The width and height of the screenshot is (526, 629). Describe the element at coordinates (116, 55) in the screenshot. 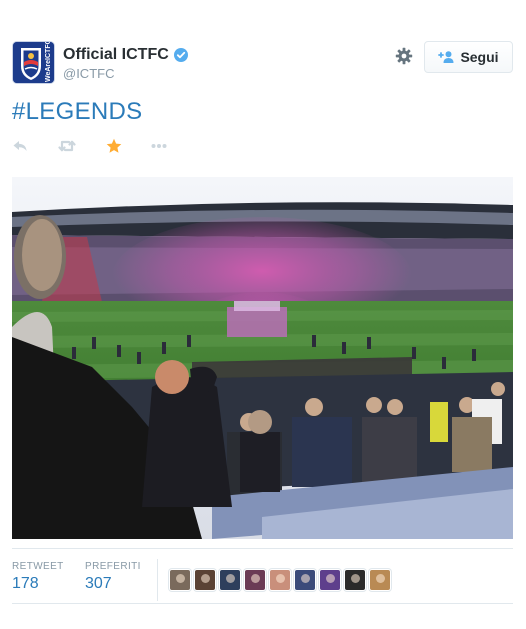

I see `user-full-name: Official ICTFC` at that location.